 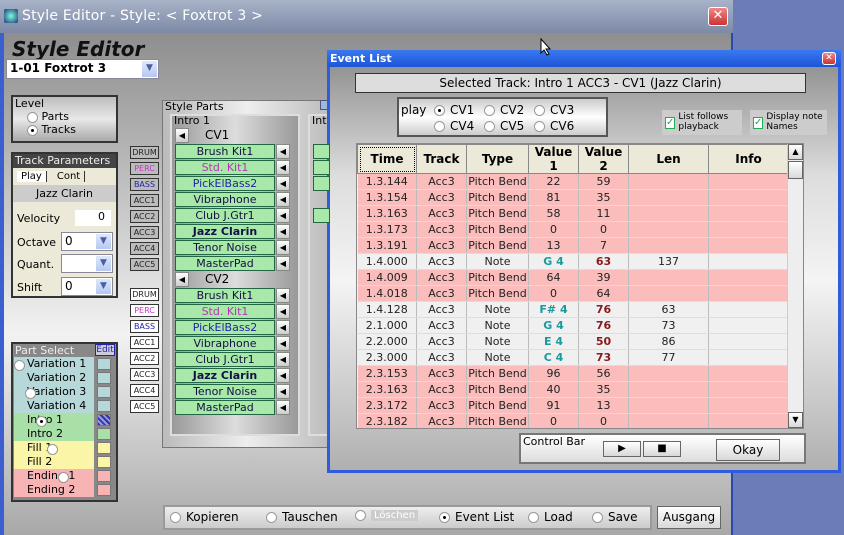 I want to click on part-select-item: Fill 2, so click(x=54, y=462).